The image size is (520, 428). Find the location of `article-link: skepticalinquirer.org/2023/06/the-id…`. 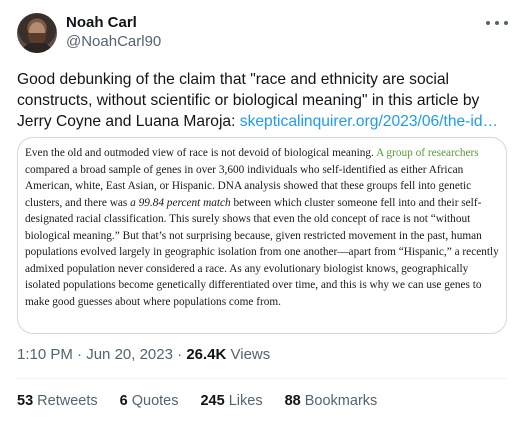

article-link: skepticalinquirer.org/2023/06/the-id… is located at coordinates (369, 121).